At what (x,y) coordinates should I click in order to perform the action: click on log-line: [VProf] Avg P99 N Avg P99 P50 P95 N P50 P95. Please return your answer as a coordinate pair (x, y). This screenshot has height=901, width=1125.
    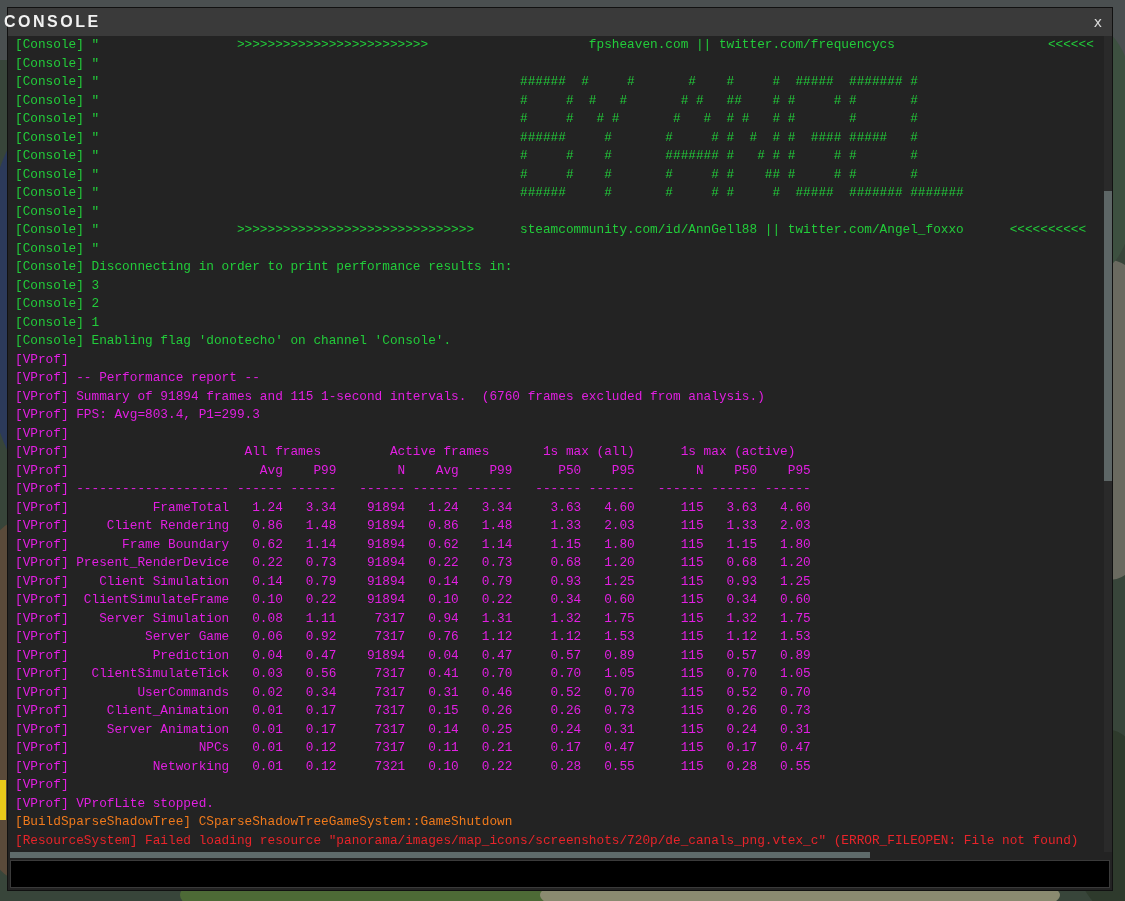
    Looking at the image, I should click on (413, 470).